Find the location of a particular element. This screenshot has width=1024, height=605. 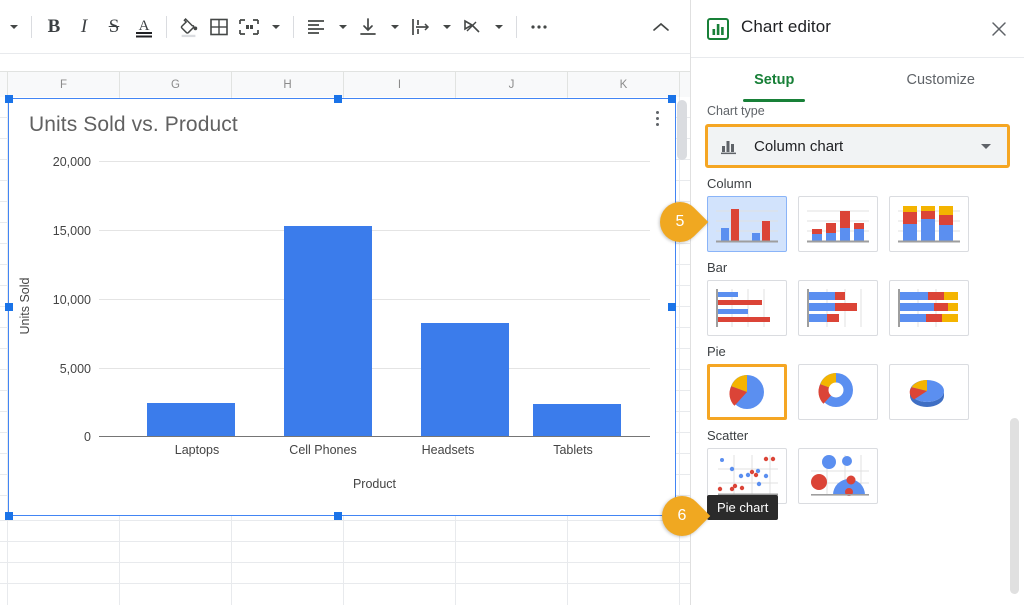

thumb-100-percent-stacked-bar is located at coordinates (929, 308).